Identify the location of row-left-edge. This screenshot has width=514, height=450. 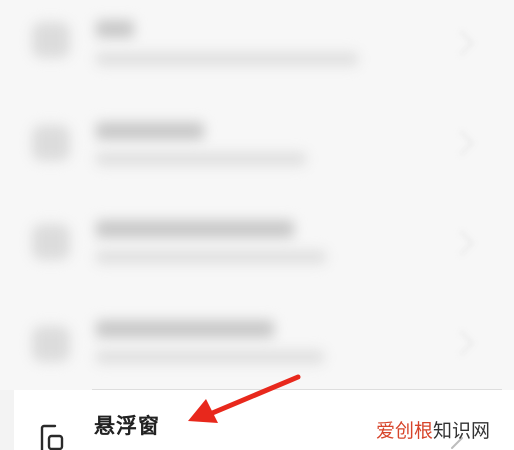
(7, 420).